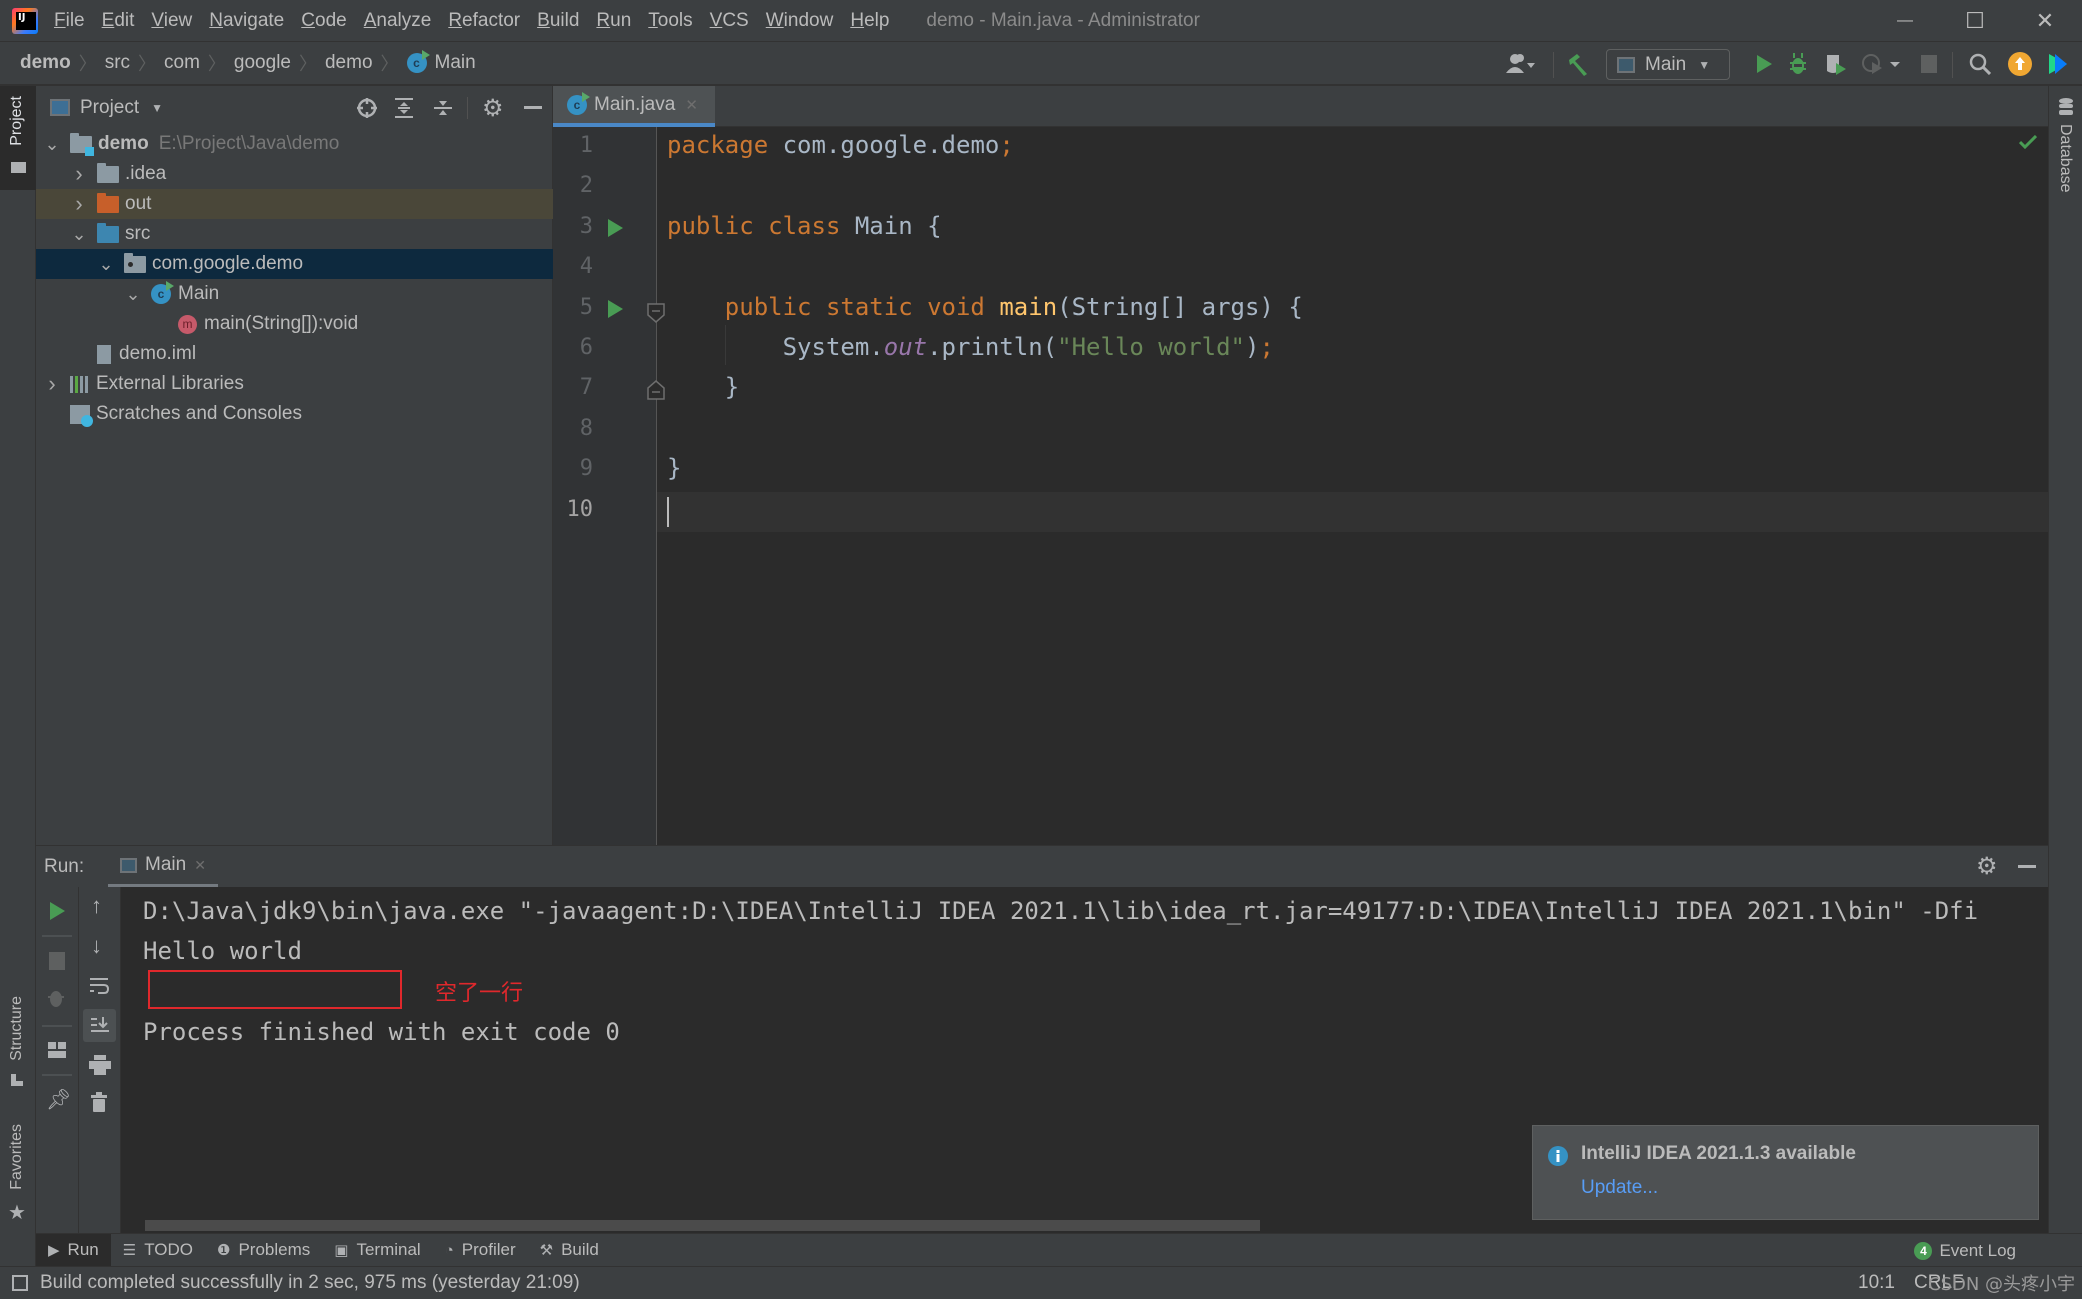 This screenshot has height=1299, width=2082. What do you see at coordinates (99, 989) in the screenshot?
I see `soft-wrap-button` at bounding box center [99, 989].